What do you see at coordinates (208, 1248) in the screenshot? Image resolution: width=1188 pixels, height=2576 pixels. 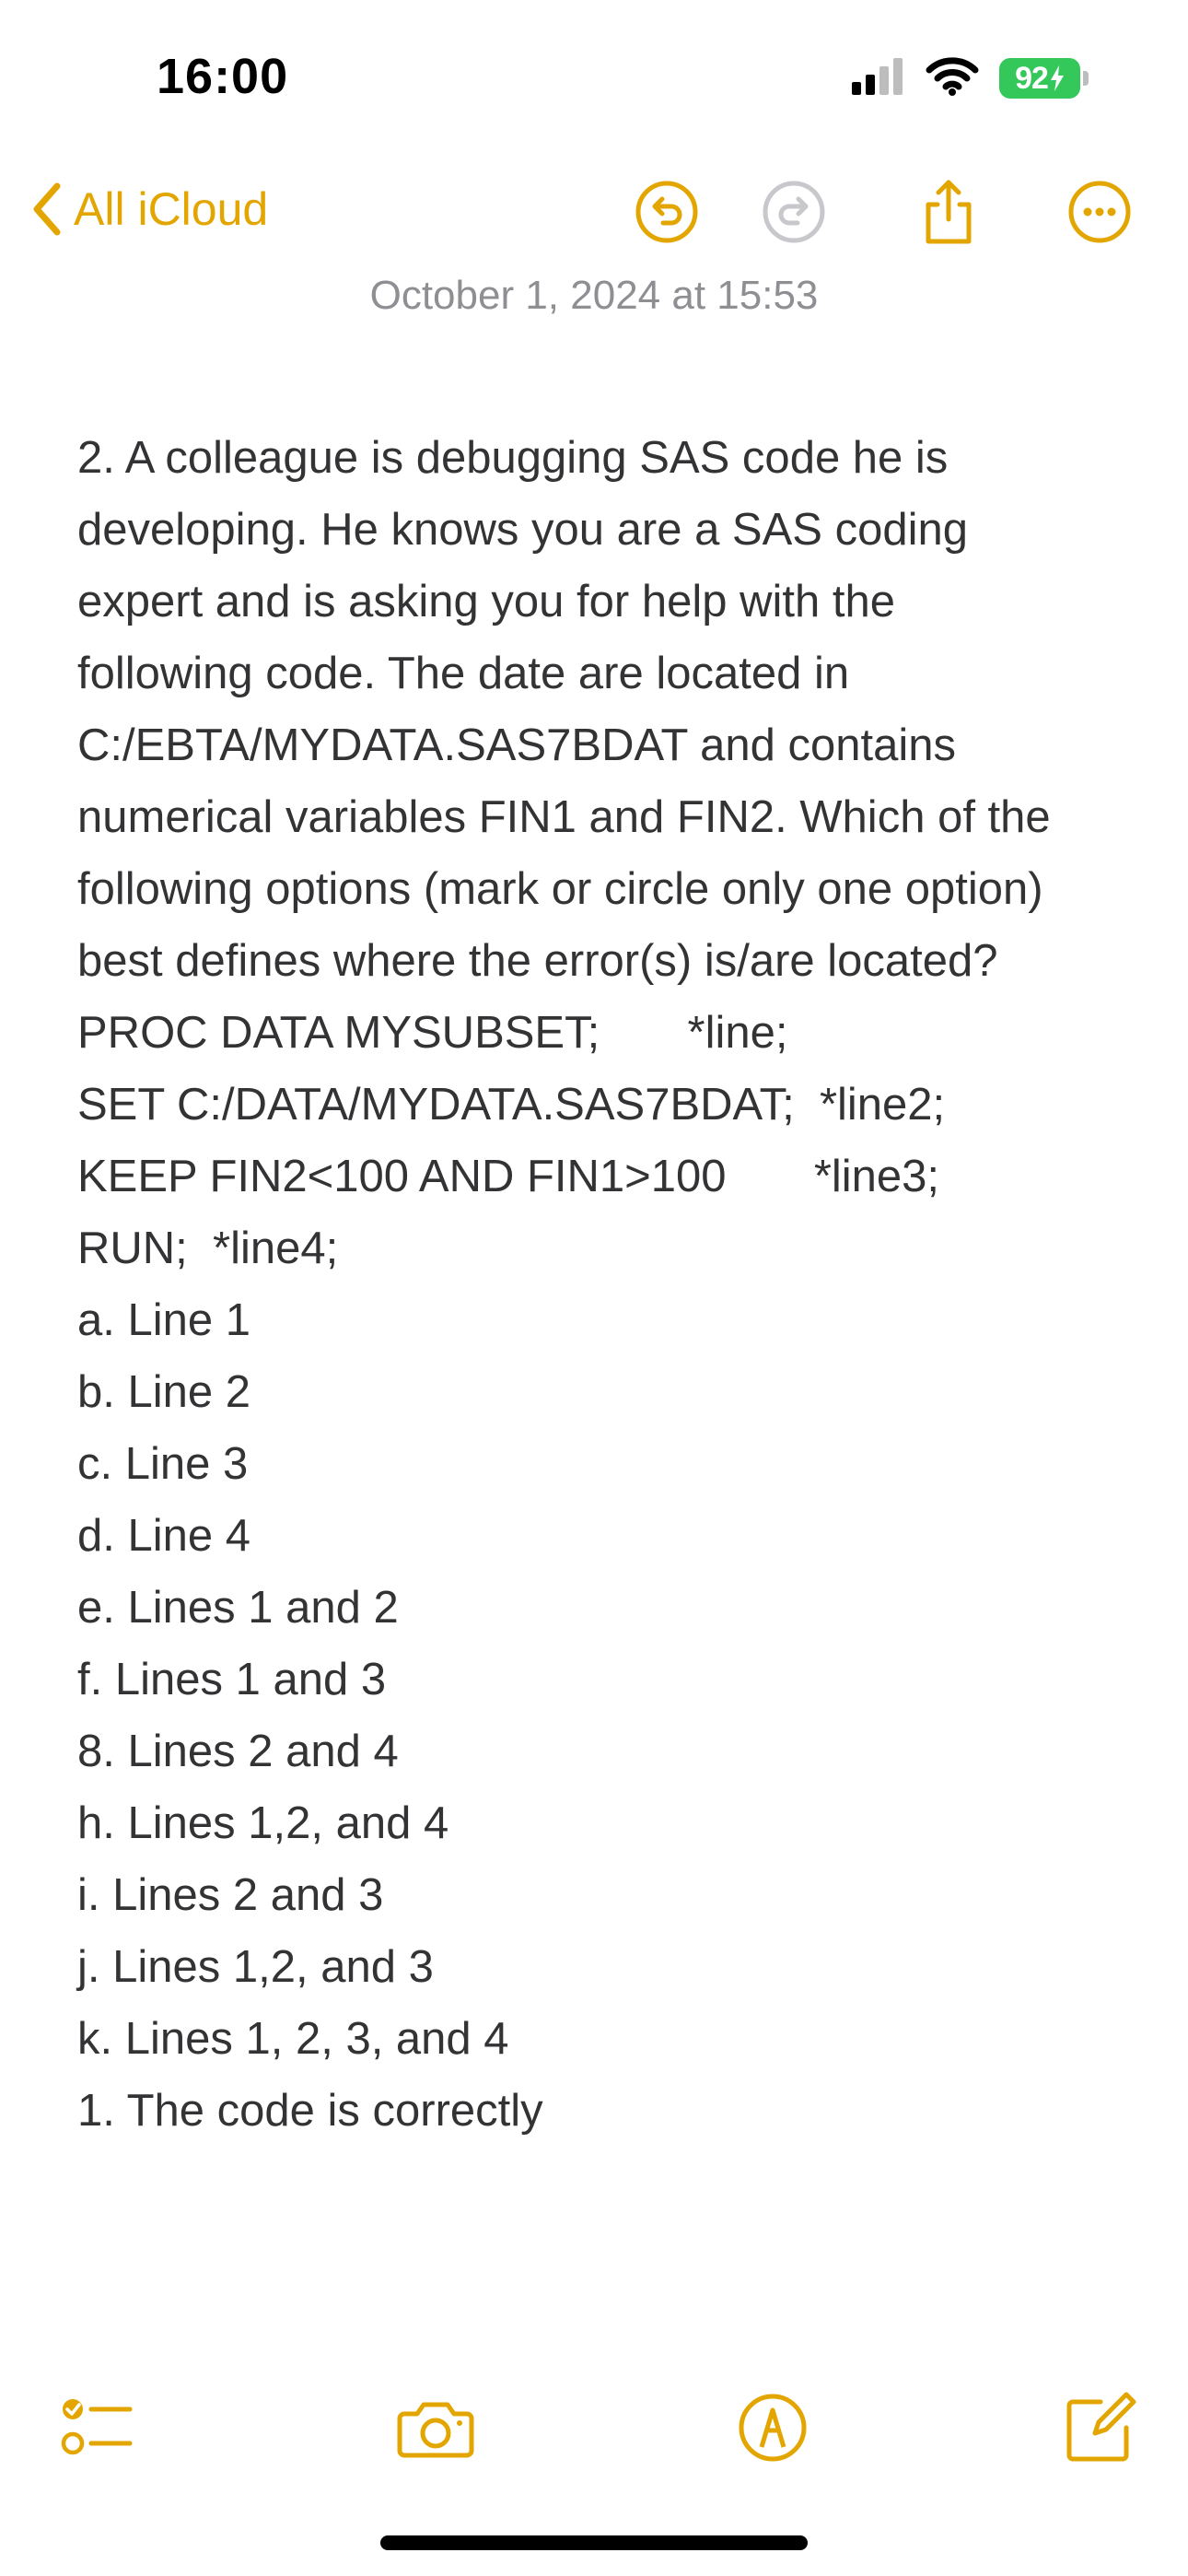 I see `note-line: RUN; *line4;` at bounding box center [208, 1248].